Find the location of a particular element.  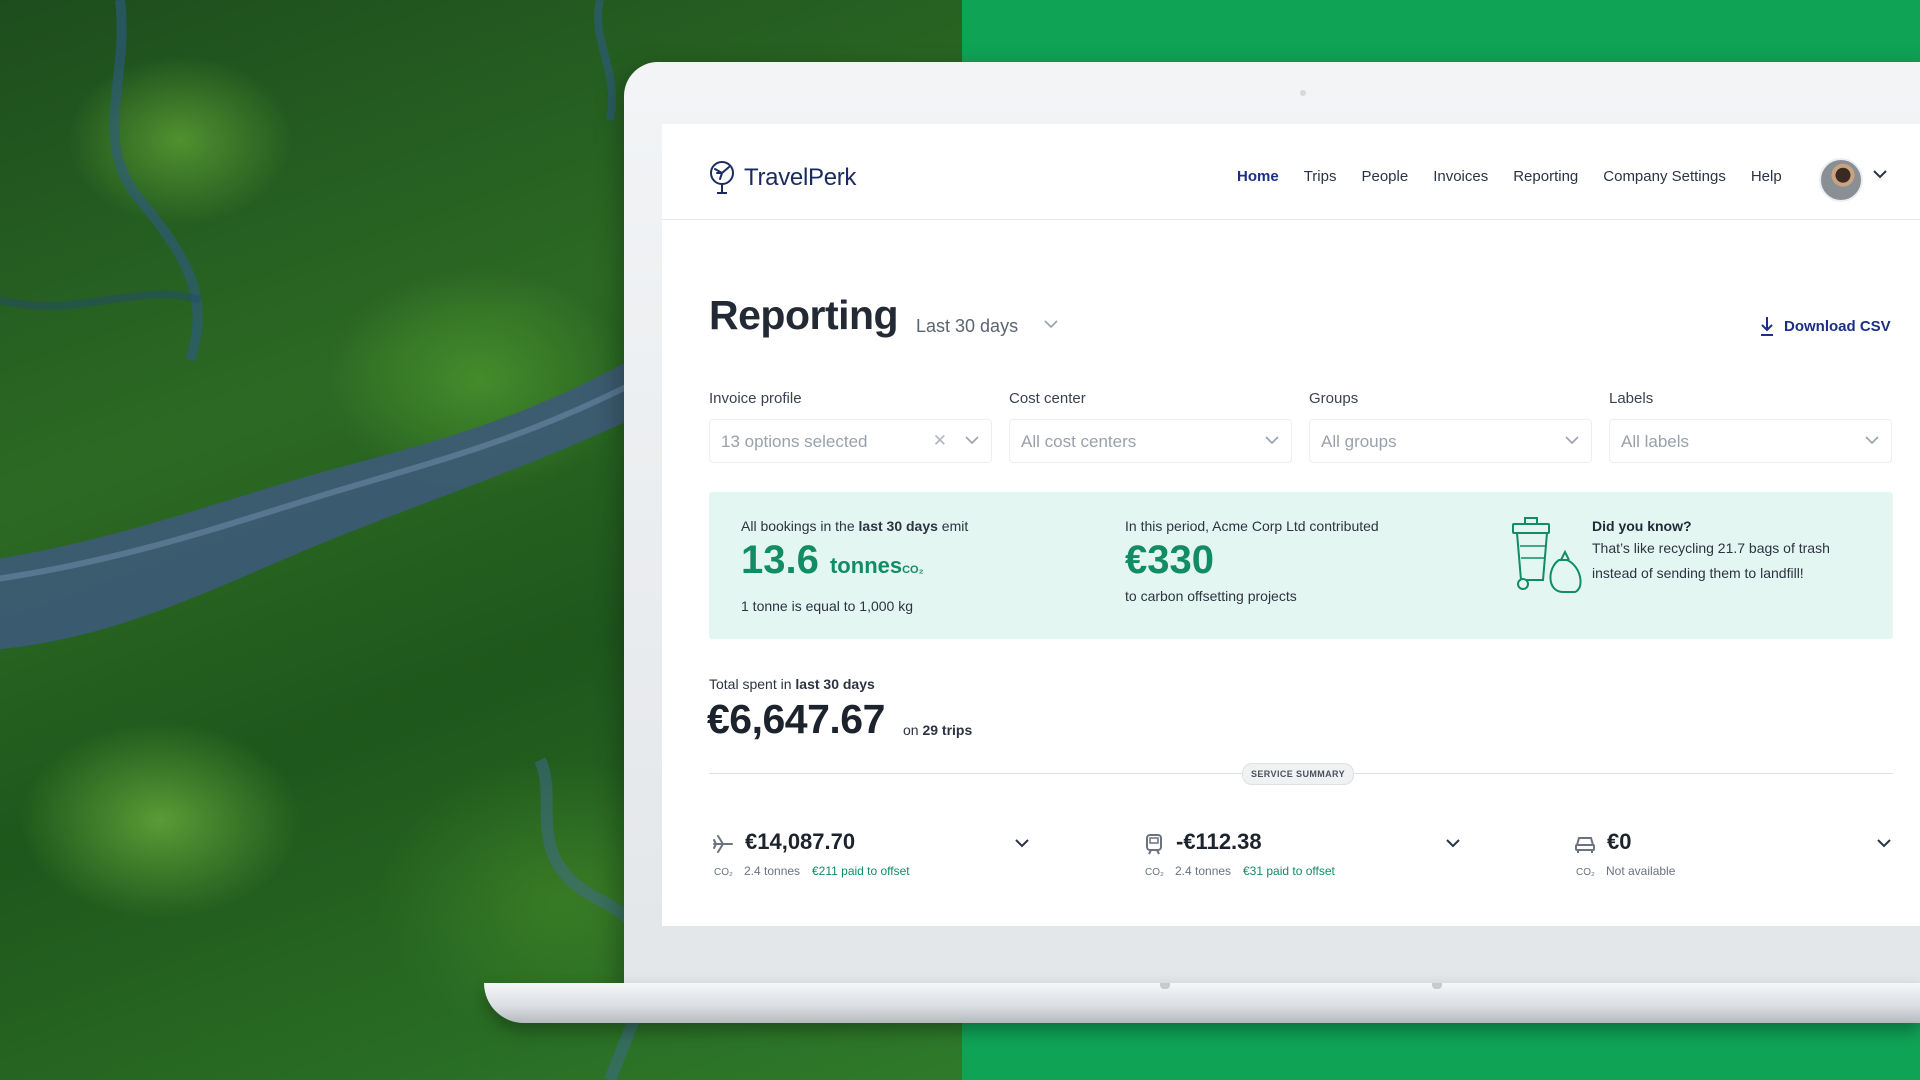

nav-help: Help is located at coordinates (1766, 176).